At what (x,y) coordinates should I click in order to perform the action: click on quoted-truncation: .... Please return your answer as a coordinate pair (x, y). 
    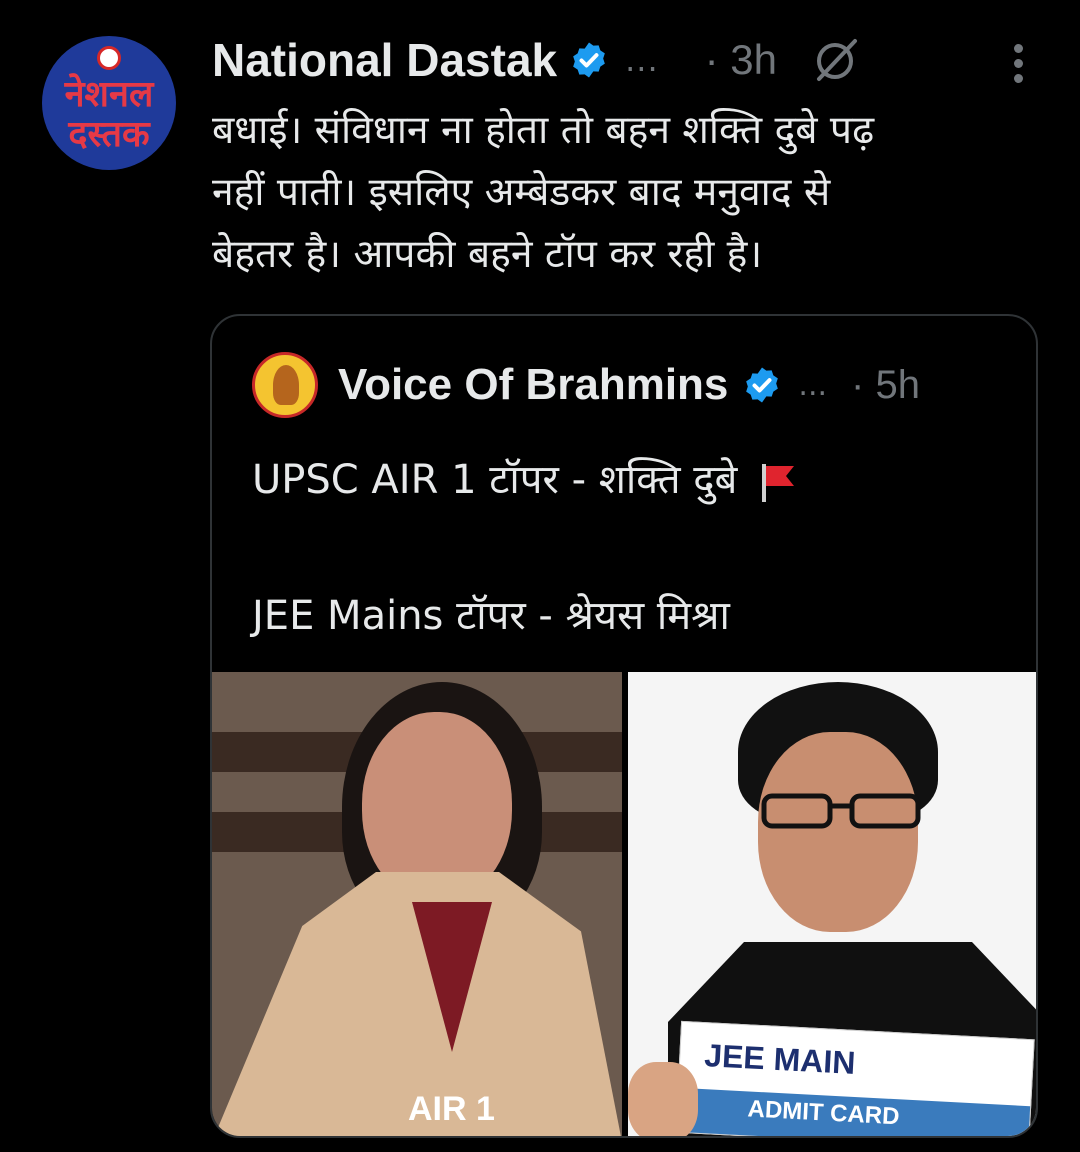
    Looking at the image, I should click on (813, 385).